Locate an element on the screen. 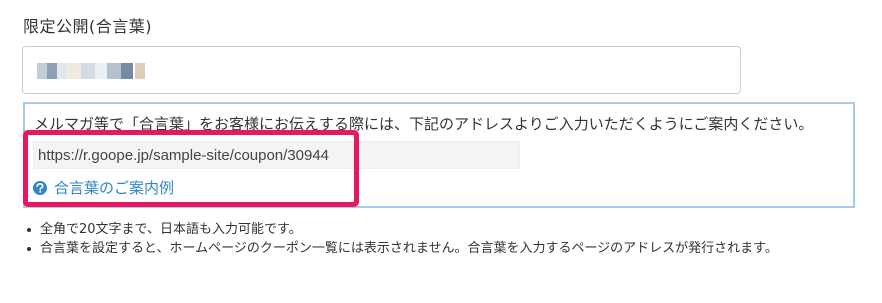 This screenshot has height=303, width=882. passphrase-example-link: 合言葉のご案内例 is located at coordinates (103, 187).